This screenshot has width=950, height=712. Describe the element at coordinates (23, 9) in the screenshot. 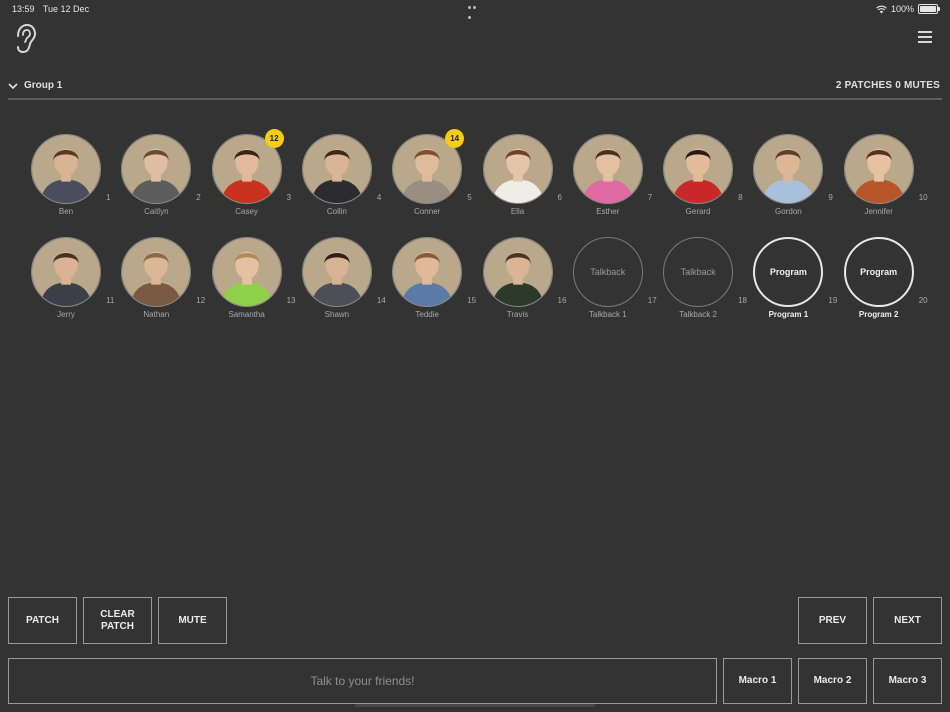

I see `status-time: 13:59` at that location.